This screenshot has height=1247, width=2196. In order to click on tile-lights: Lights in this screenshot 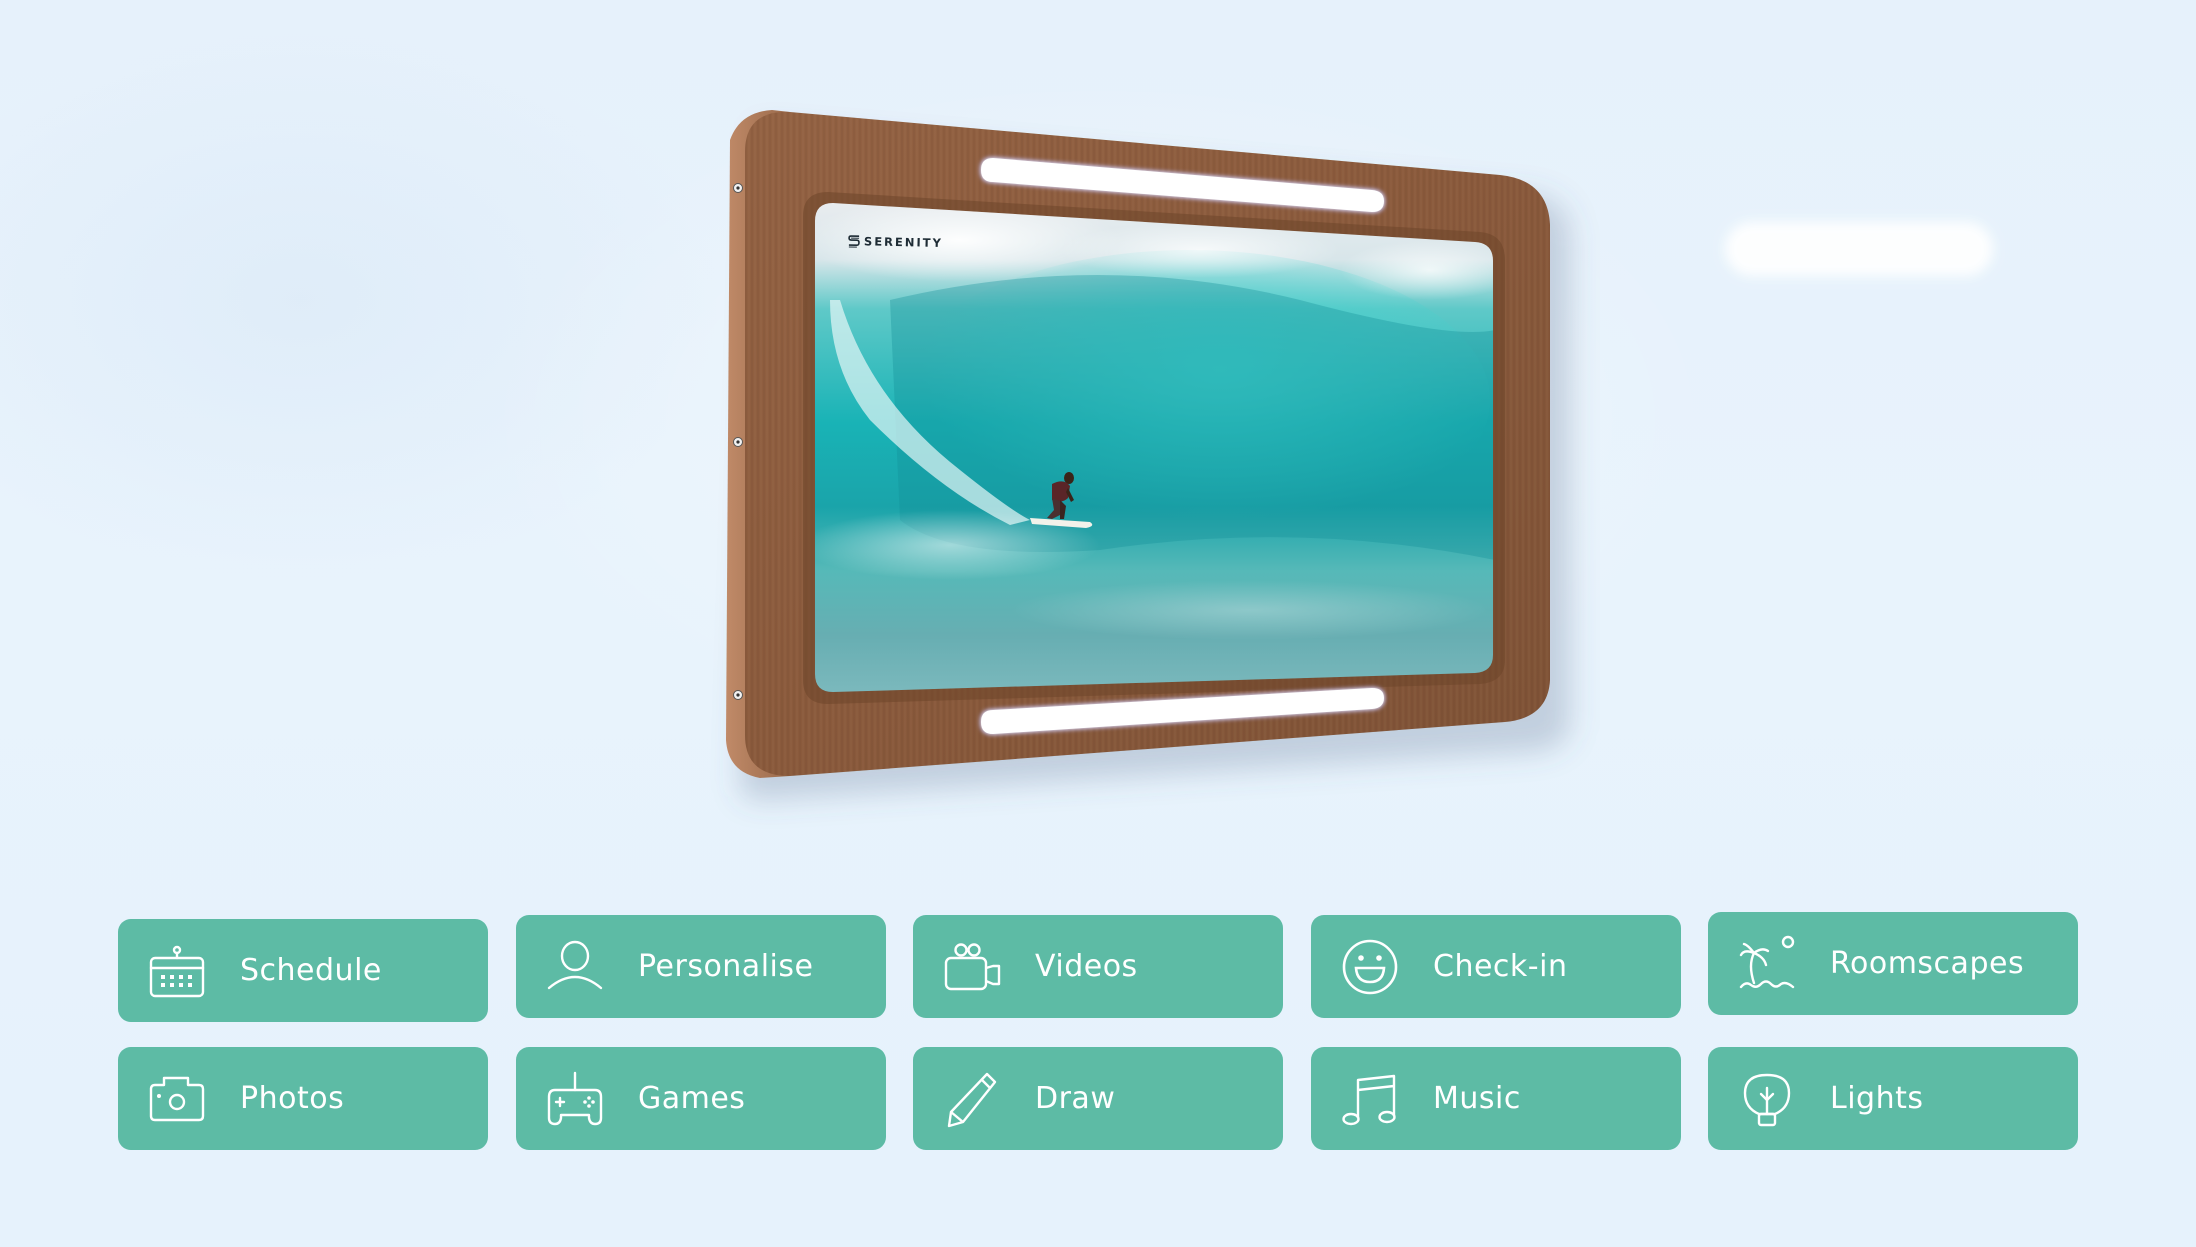, I will do `click(1893, 1098)`.